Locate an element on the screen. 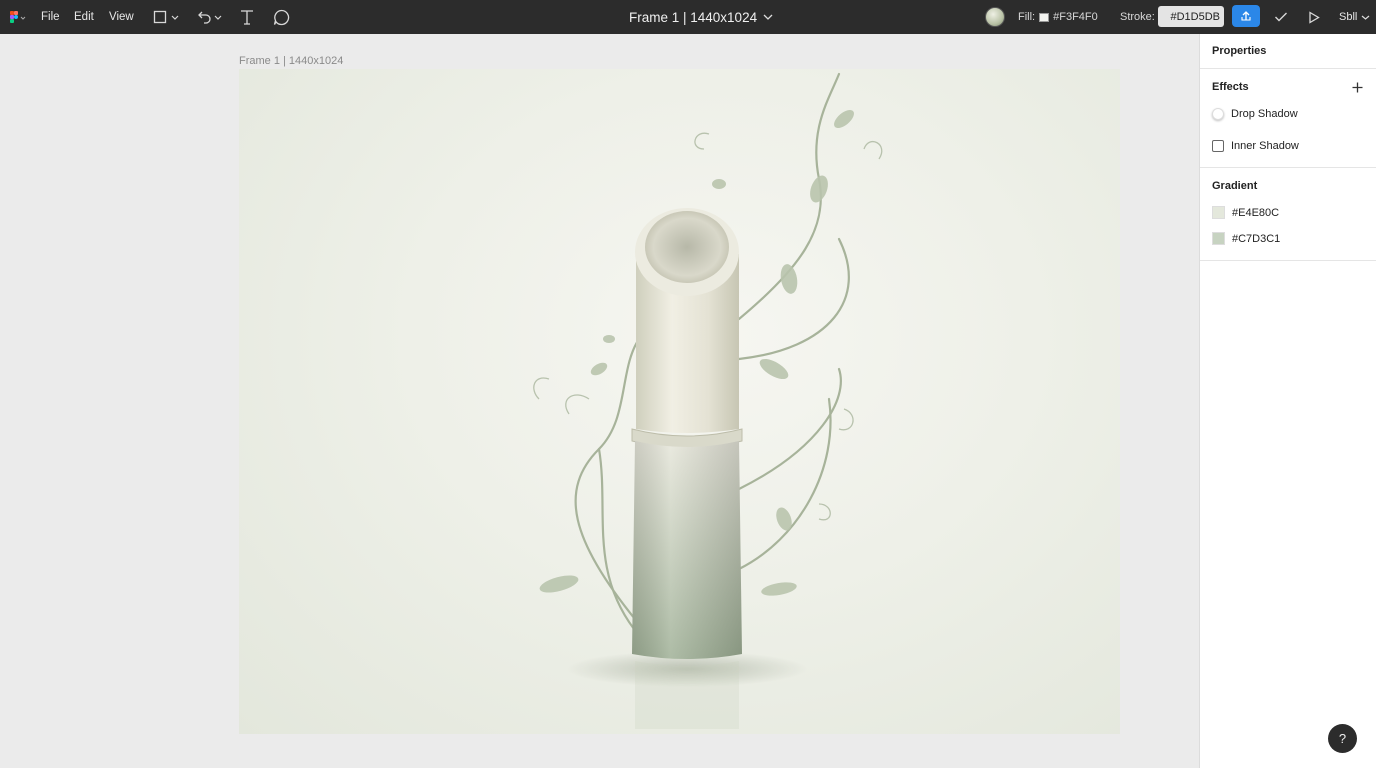 The image size is (1376, 768). drop-shadow-label: Drop Shadow is located at coordinates (1264, 114).